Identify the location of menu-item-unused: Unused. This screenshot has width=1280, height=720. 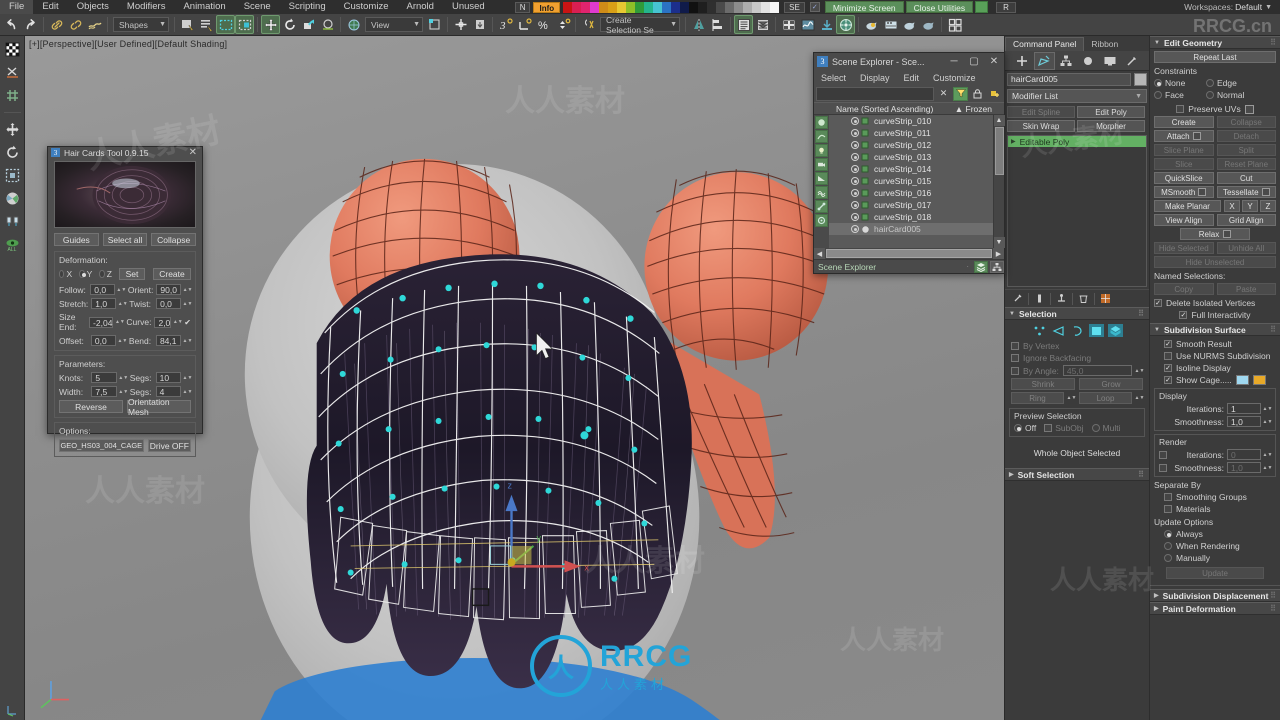
(468, 7).